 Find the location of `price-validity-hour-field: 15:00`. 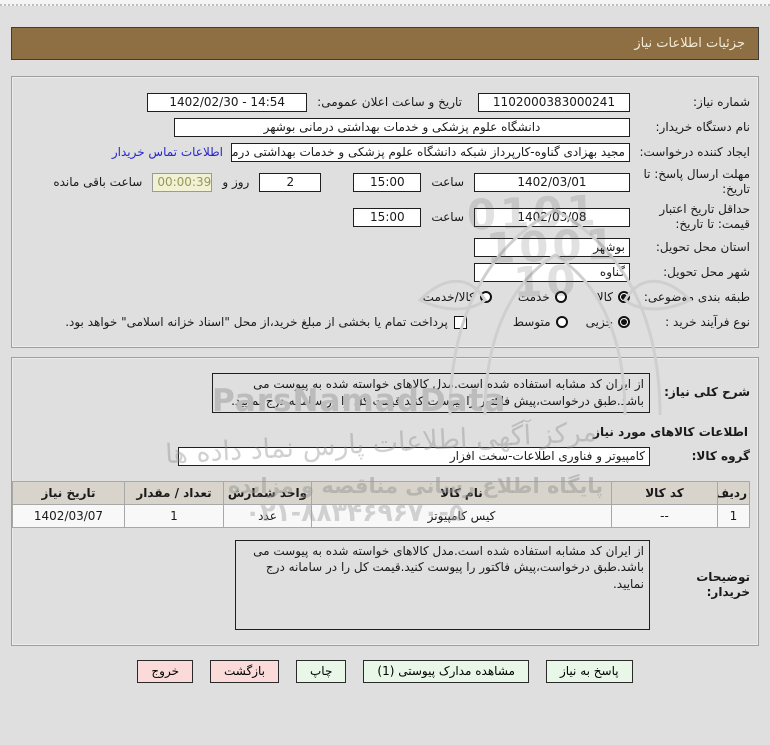

price-validity-hour-field: 15:00 is located at coordinates (387, 217).